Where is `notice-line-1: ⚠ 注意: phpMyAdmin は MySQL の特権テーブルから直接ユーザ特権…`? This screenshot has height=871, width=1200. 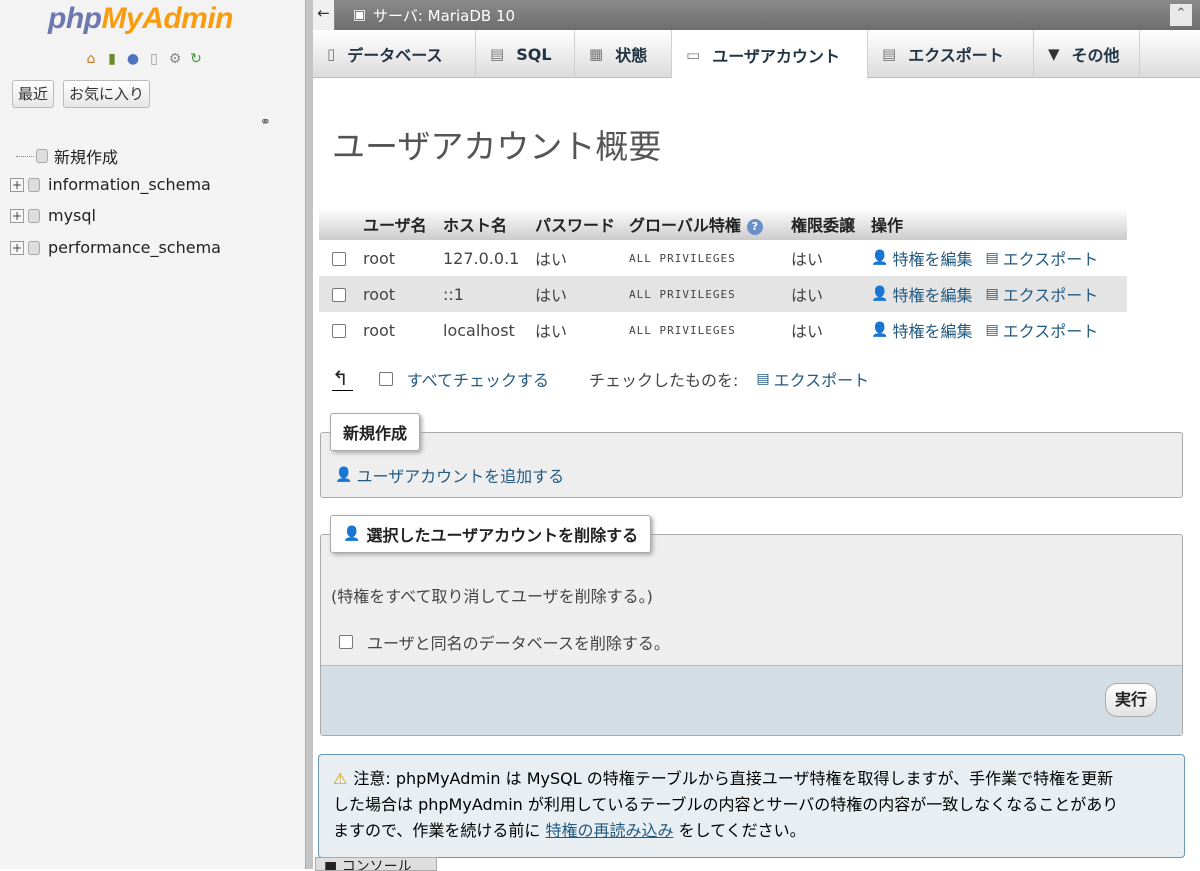
notice-line-1: ⚠ 注意: phpMyAdmin は MySQL の特権テーブルから直接ユーザ特権… is located at coordinates (753, 779).